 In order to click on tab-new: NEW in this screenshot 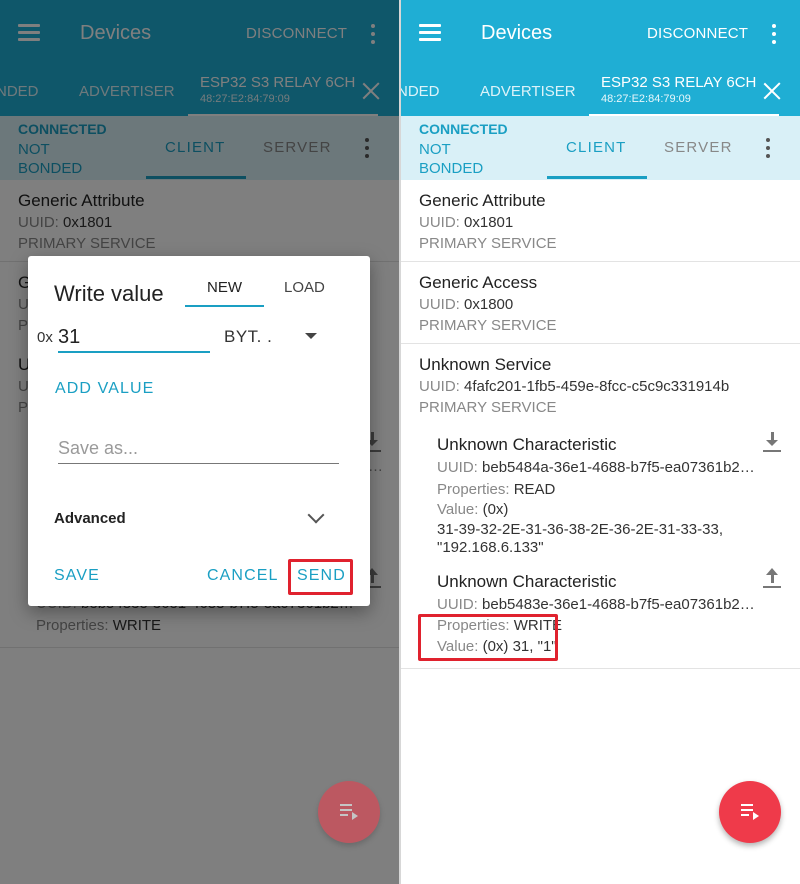, I will do `click(224, 287)`.